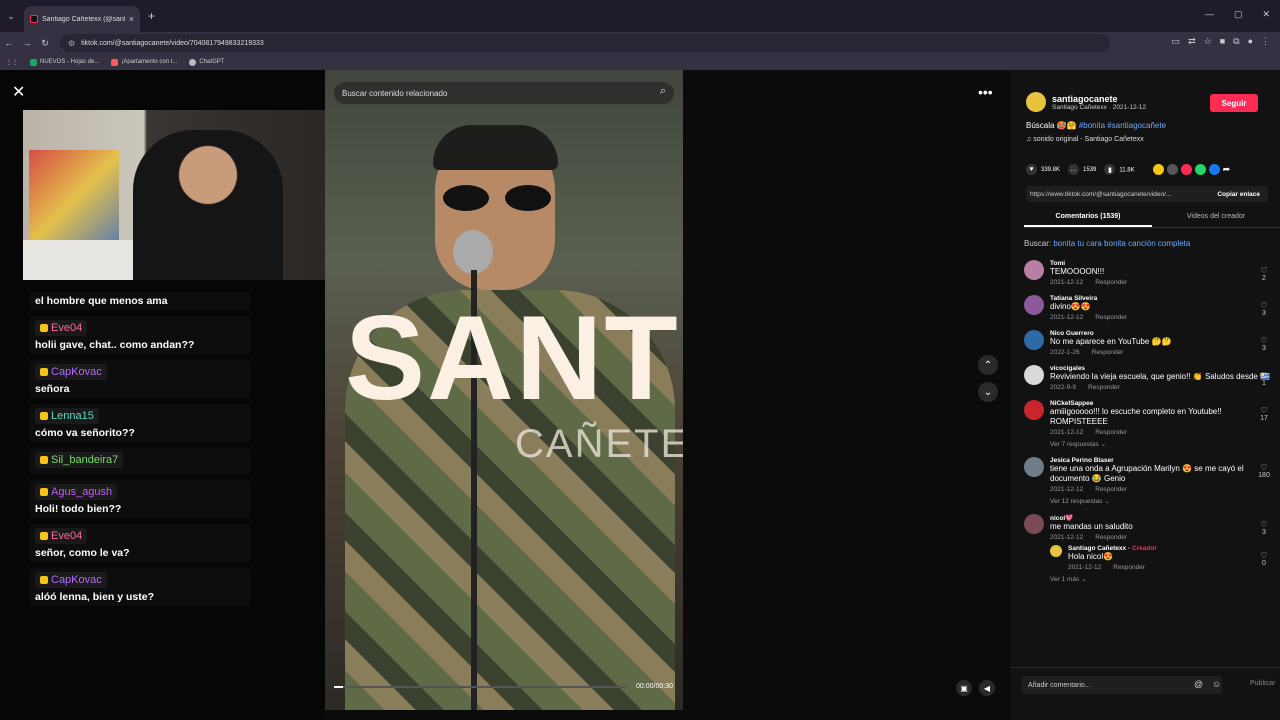  I want to click on profile-icon: ●, so click(1250, 41).